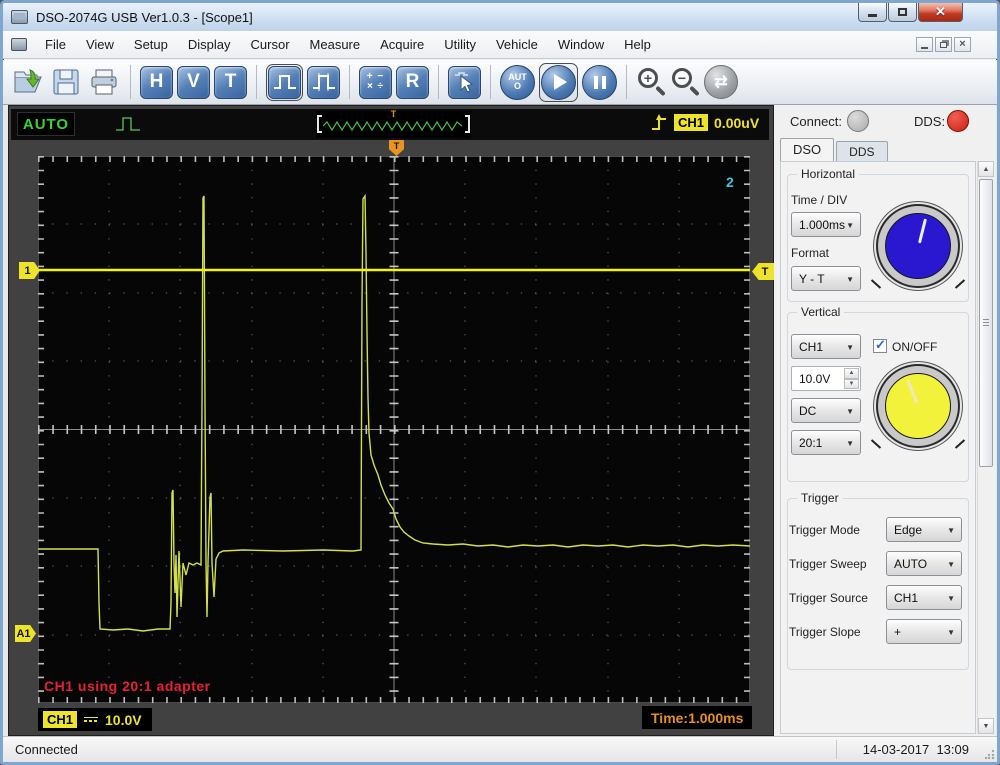 Image resolution: width=1000 pixels, height=765 pixels. What do you see at coordinates (156, 82) in the screenshot?
I see `horizontal-panel-button: H` at bounding box center [156, 82].